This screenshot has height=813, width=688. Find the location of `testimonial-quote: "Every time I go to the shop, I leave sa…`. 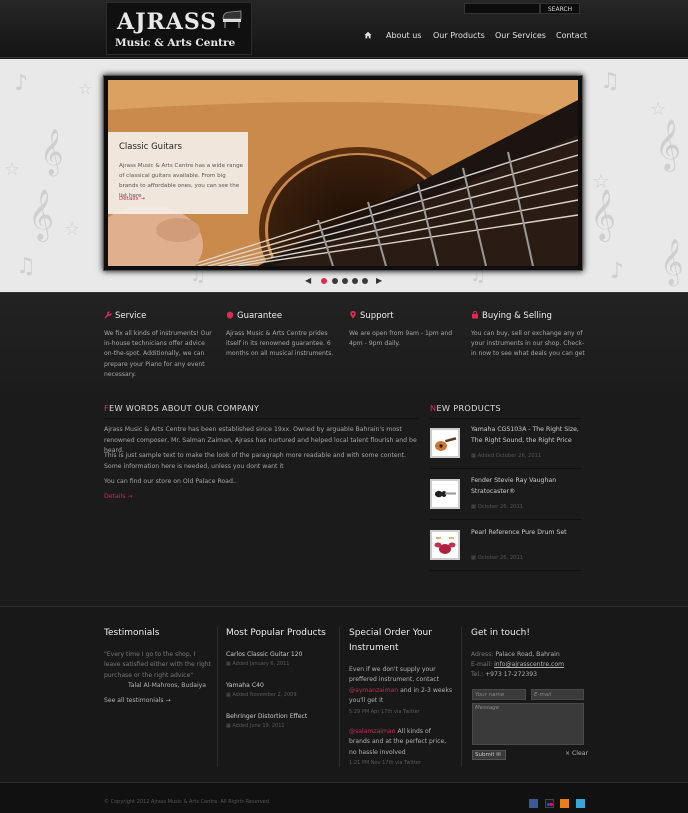

testimonial-quote: "Every time I go to the shop, I leave sa… is located at coordinates (158, 665).